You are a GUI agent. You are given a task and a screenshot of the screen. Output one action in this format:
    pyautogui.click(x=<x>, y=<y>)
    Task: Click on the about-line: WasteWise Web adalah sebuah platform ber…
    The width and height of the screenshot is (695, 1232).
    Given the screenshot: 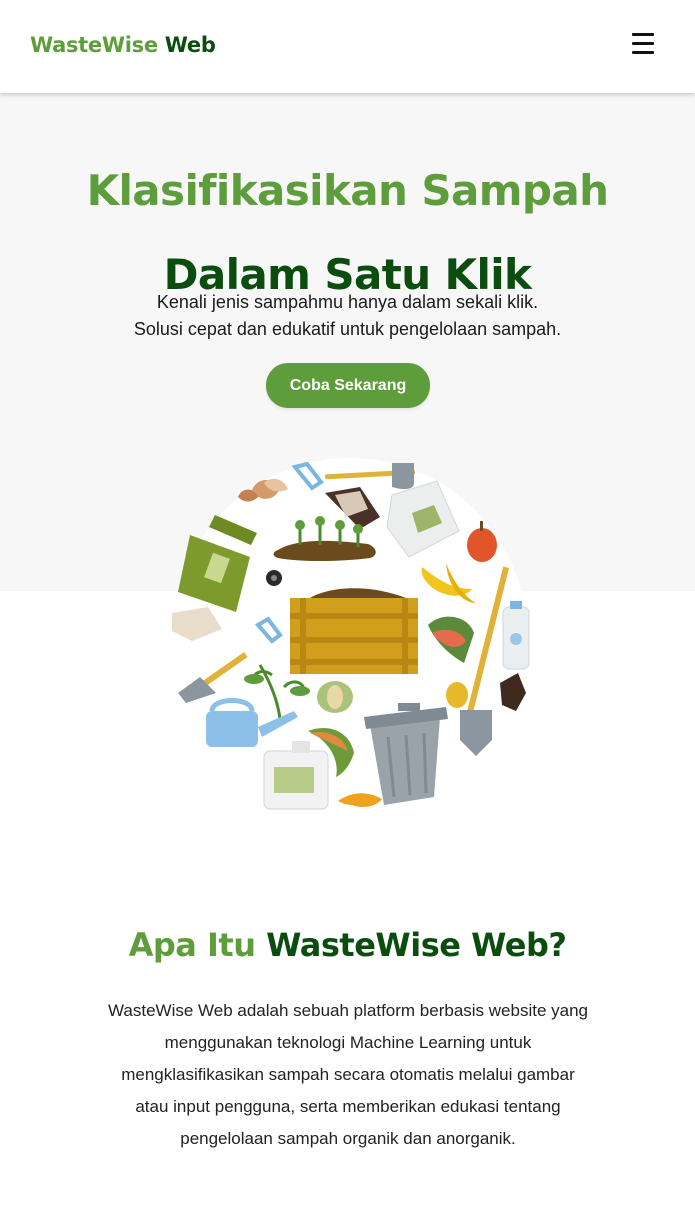 What is the action you would take?
    pyautogui.click(x=348, y=1010)
    